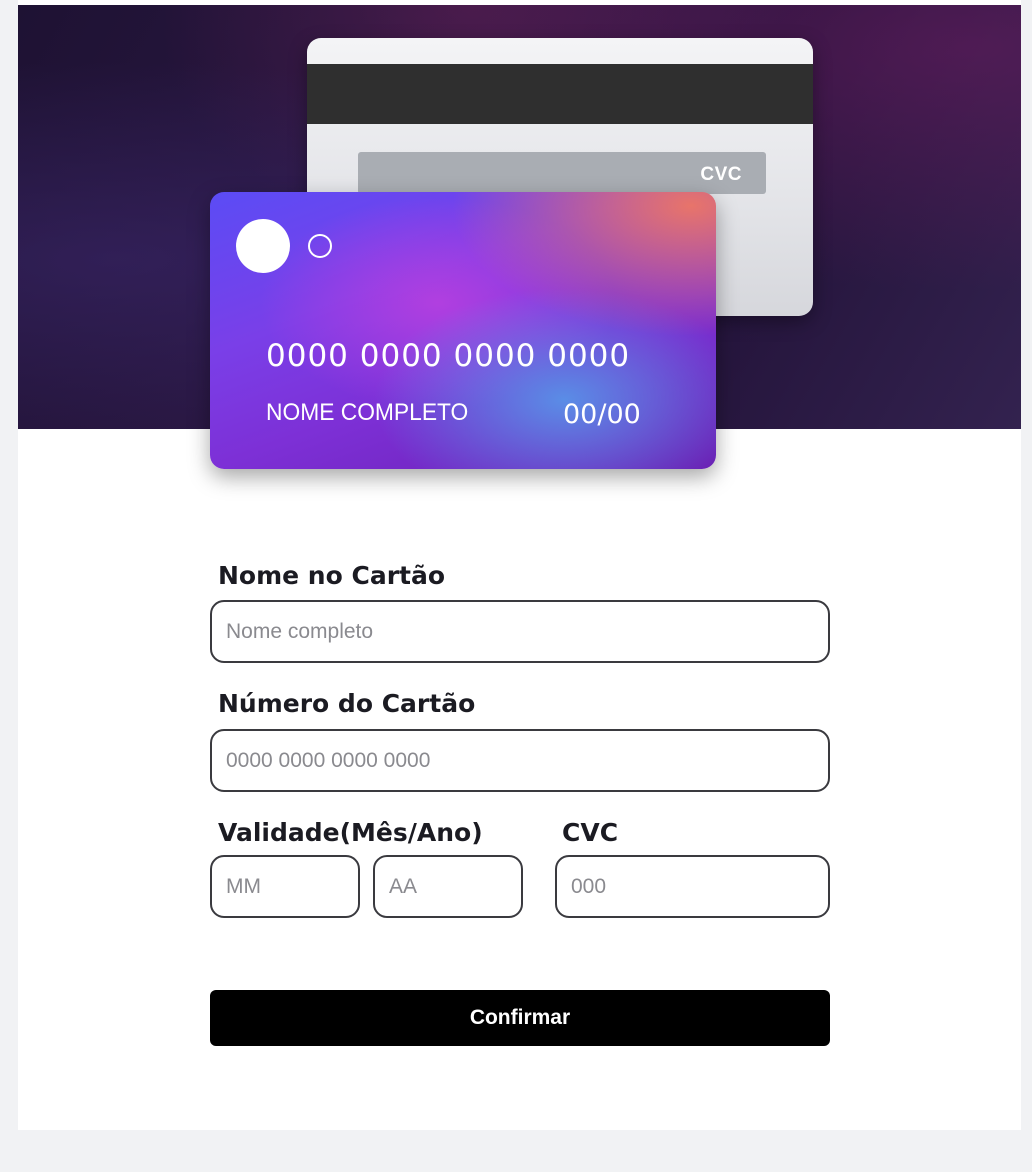 The image size is (1032, 1172). Describe the element at coordinates (263, 246) in the screenshot. I see `card-logo-circle-icon` at that location.